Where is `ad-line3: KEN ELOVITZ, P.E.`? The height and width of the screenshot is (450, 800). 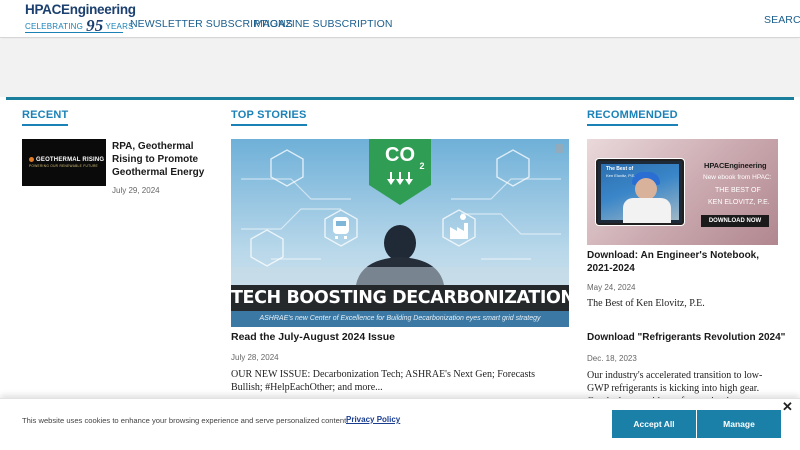
ad-line3: KEN ELOVITZ, P.E. is located at coordinates (739, 202).